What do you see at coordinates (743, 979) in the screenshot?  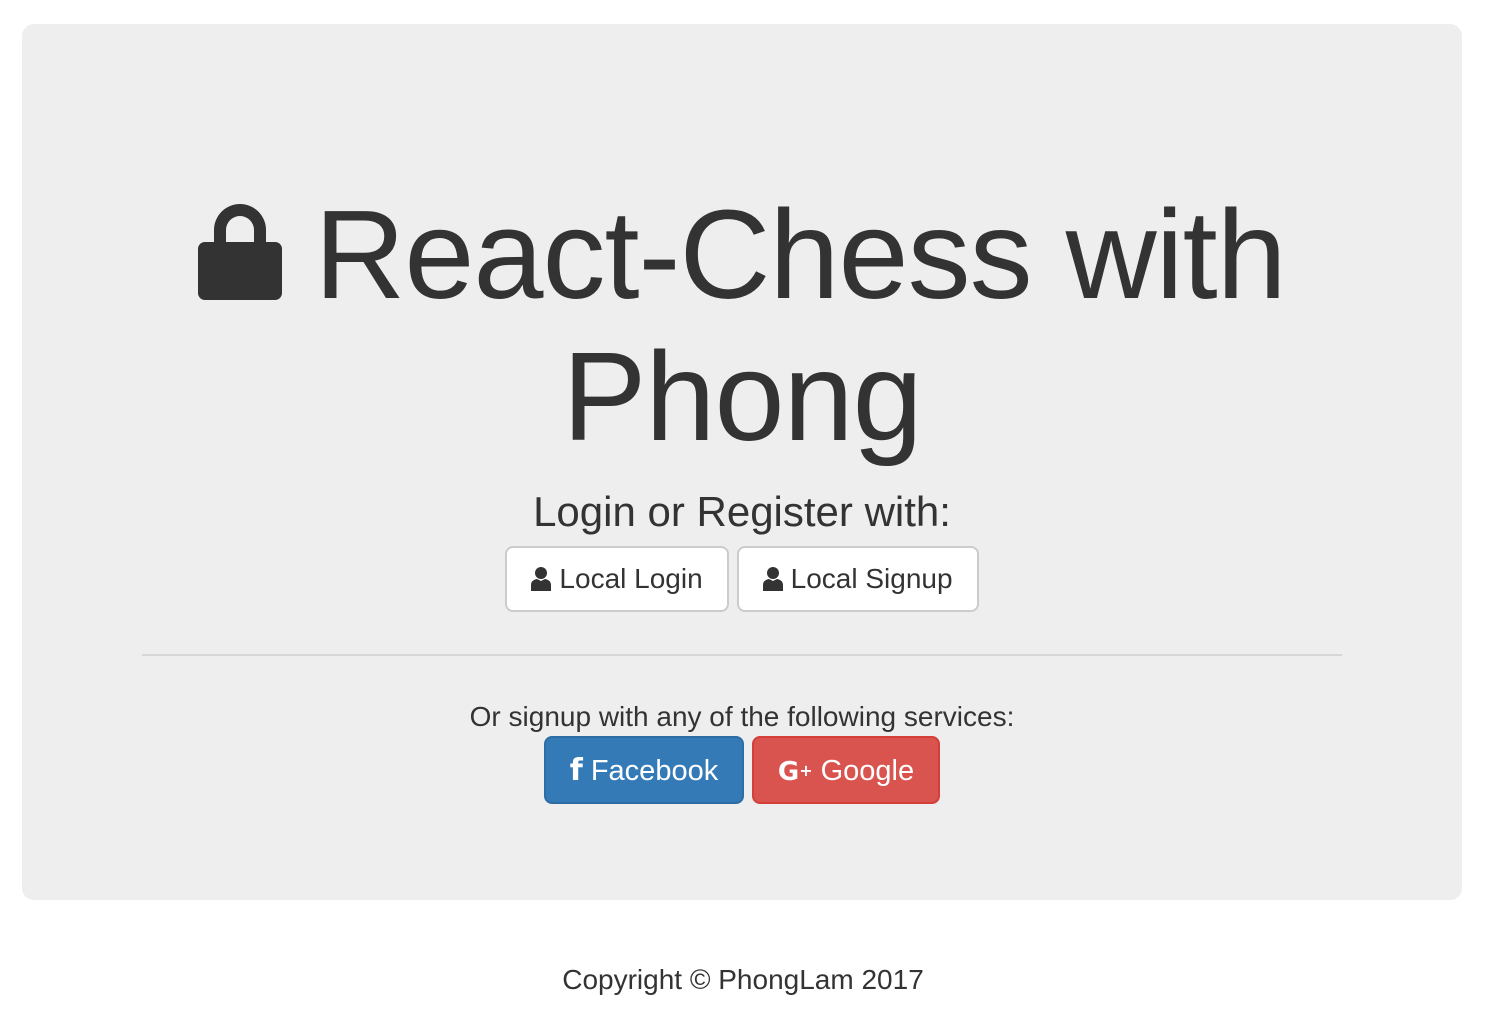 I see `footer-copyright: Copyright © PhongLam 2017` at bounding box center [743, 979].